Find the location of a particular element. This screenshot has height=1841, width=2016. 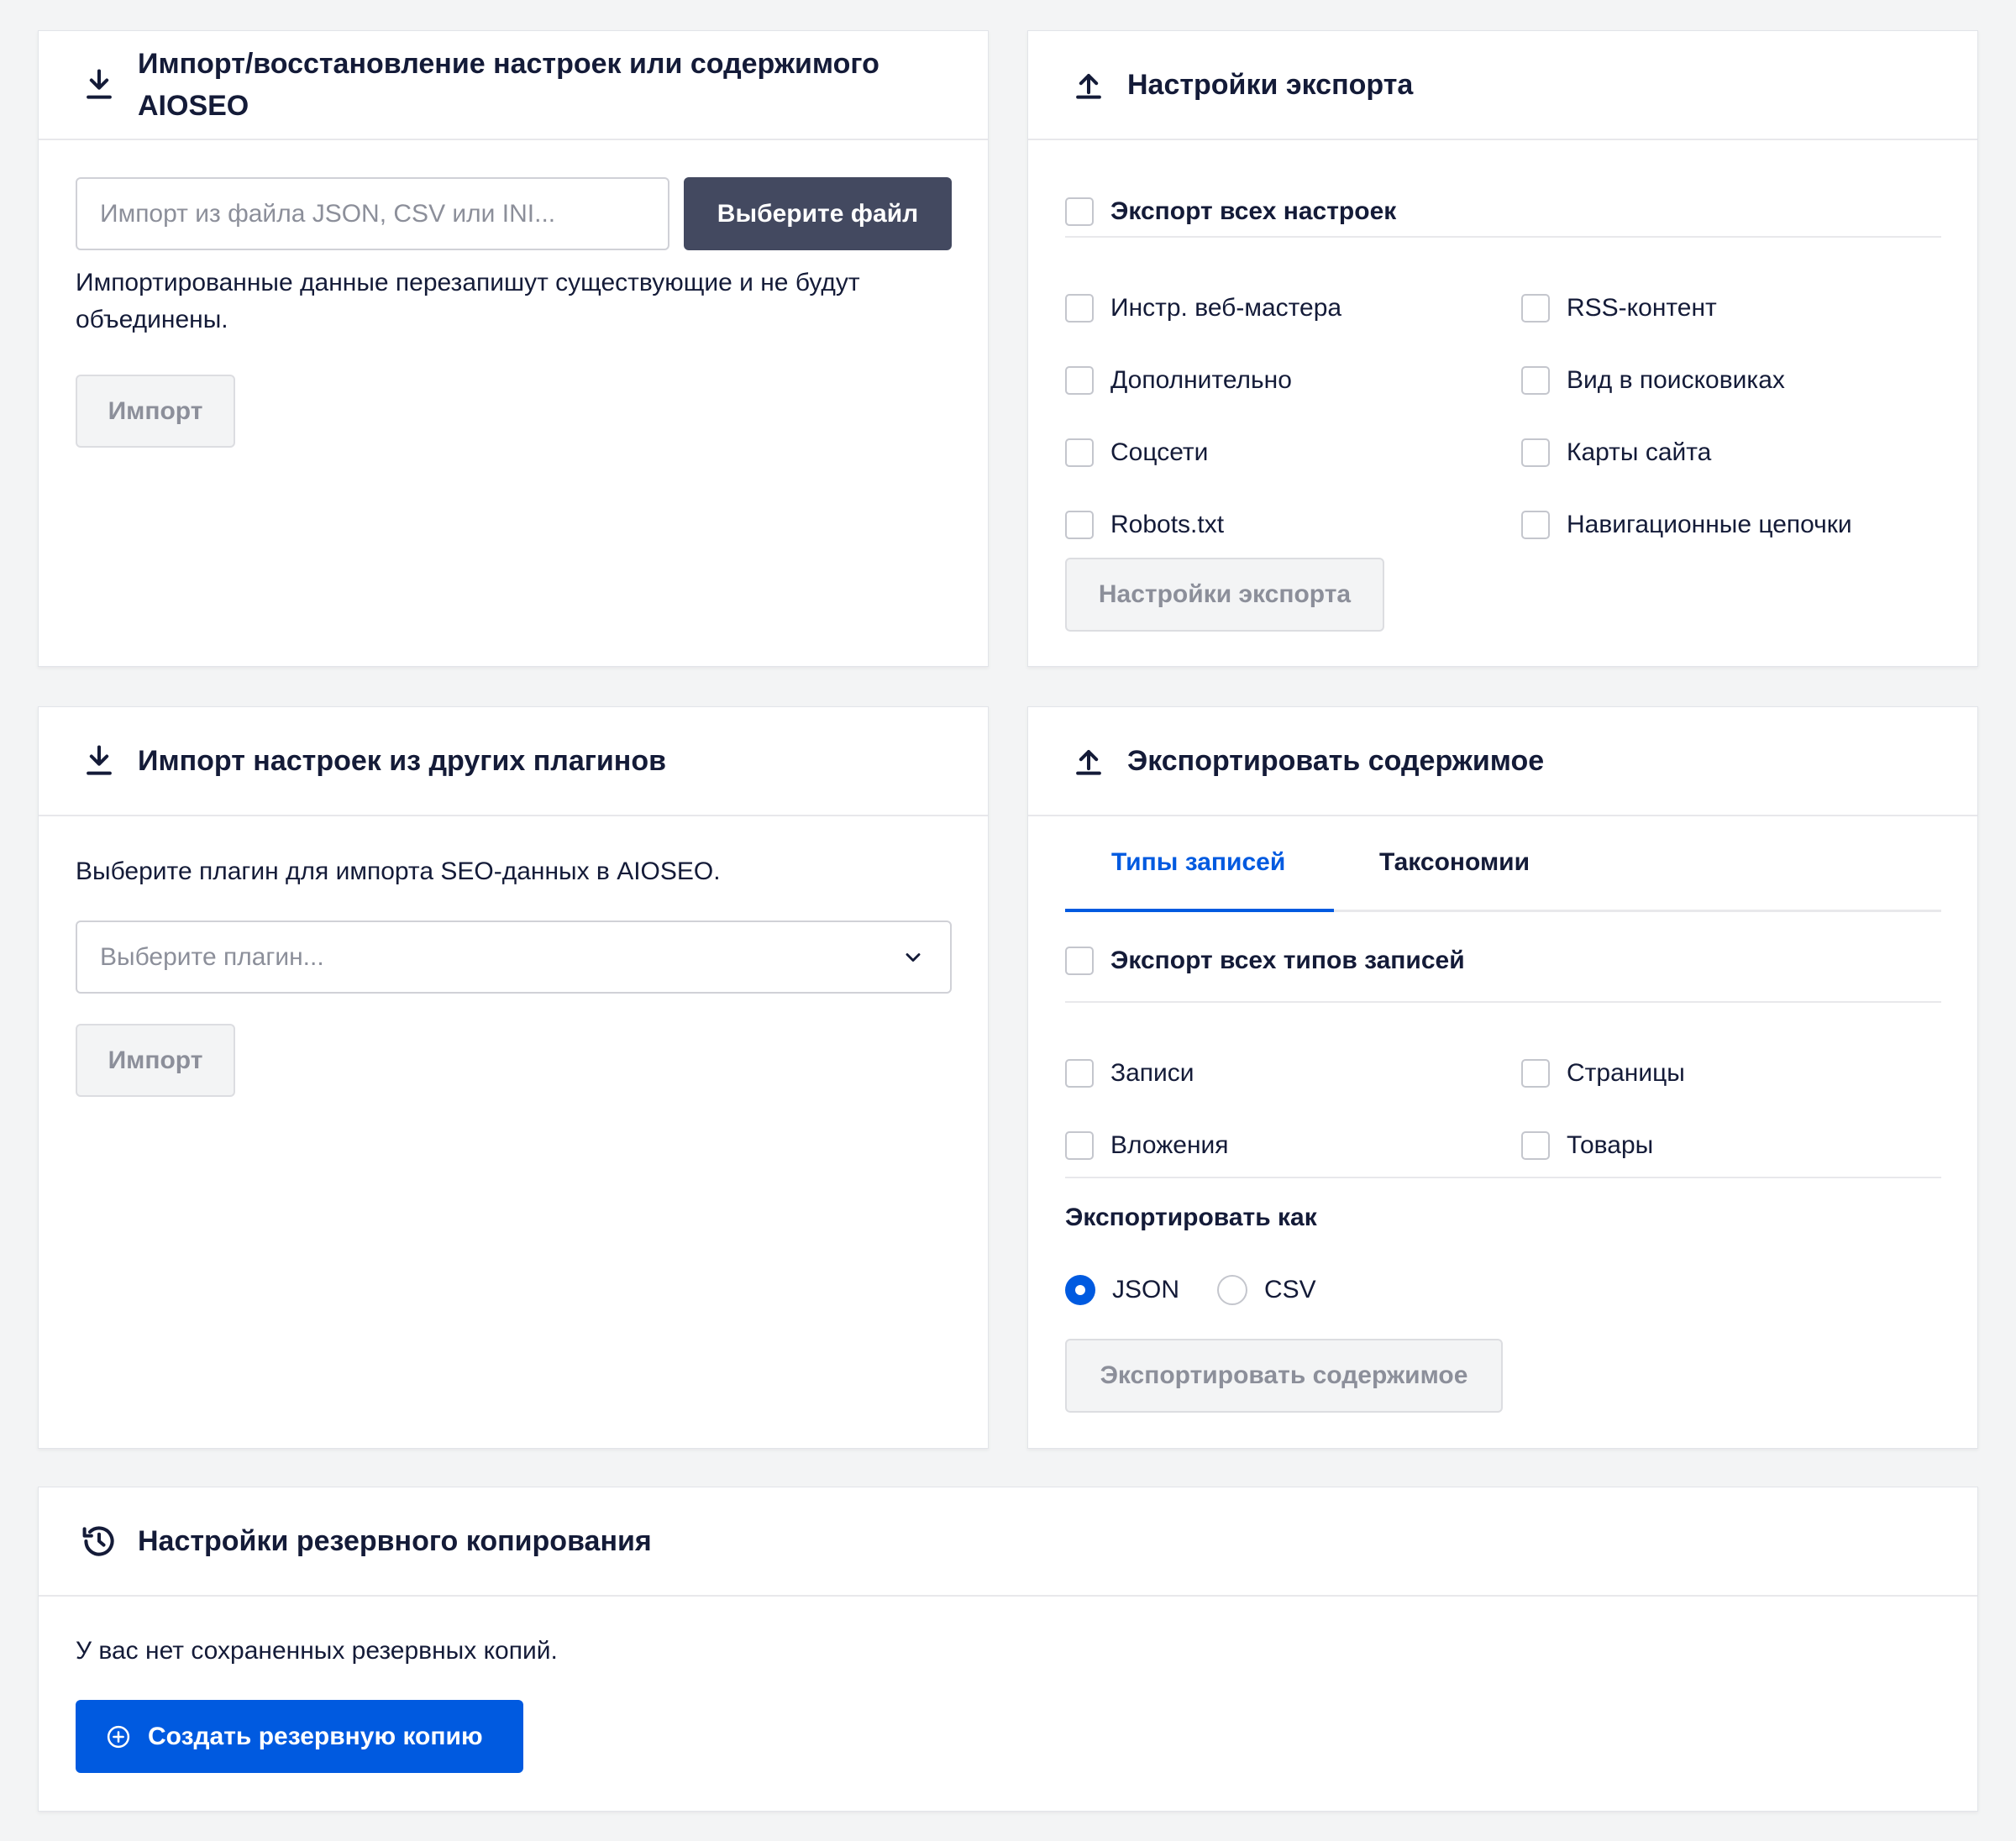

export-option-breadcrumbs: Навигационные цепочки is located at coordinates (1686, 525).